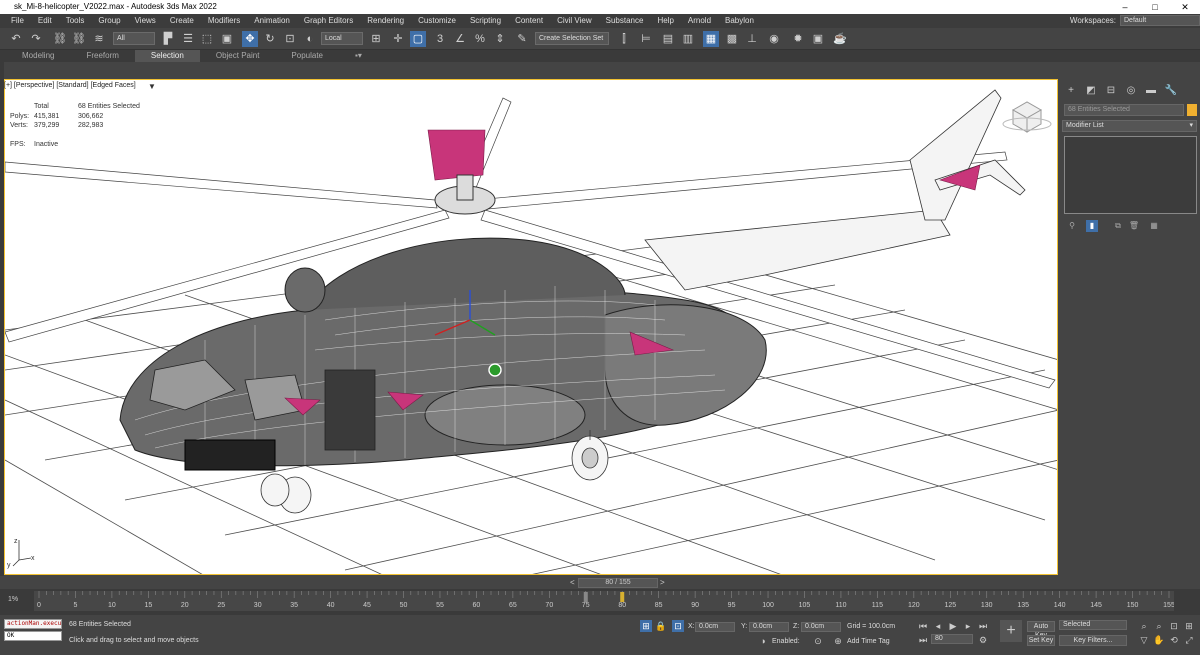 The width and height of the screenshot is (1200, 655). What do you see at coordinates (238, 56) in the screenshot?
I see `tab-object-paint: Object Paint` at bounding box center [238, 56].